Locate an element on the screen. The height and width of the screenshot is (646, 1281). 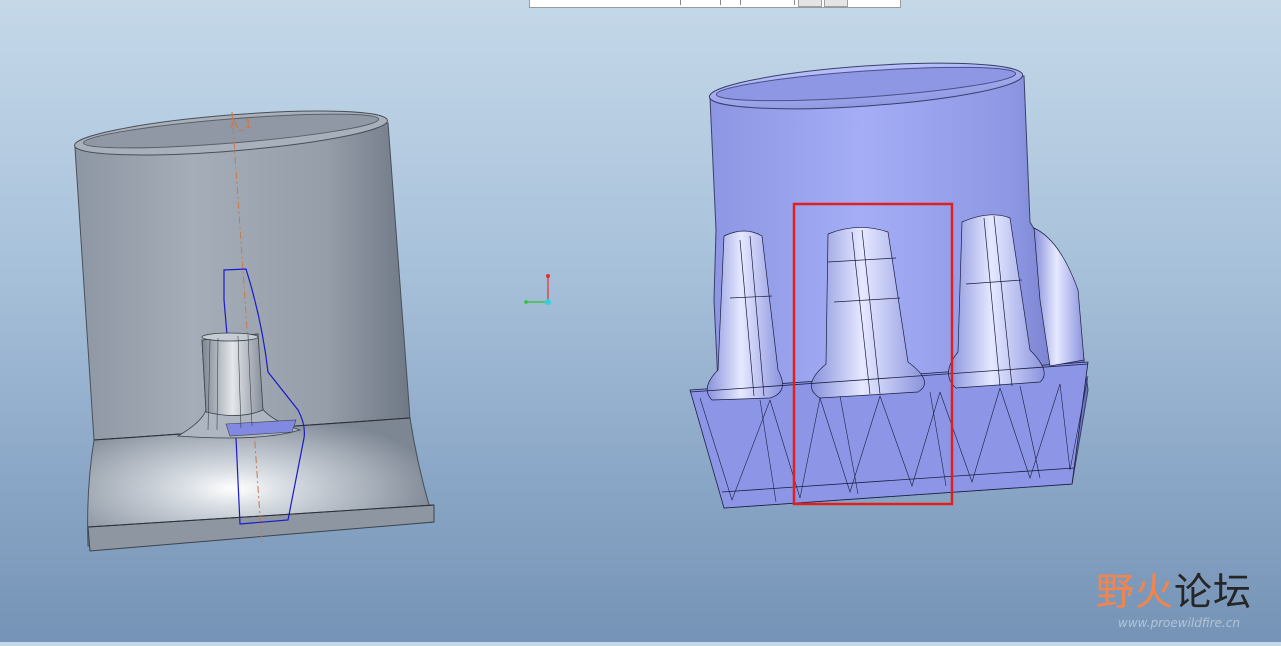
forum-watermark: 野火论坛 www.proewildfire.cn is located at coordinates (1181, 603).